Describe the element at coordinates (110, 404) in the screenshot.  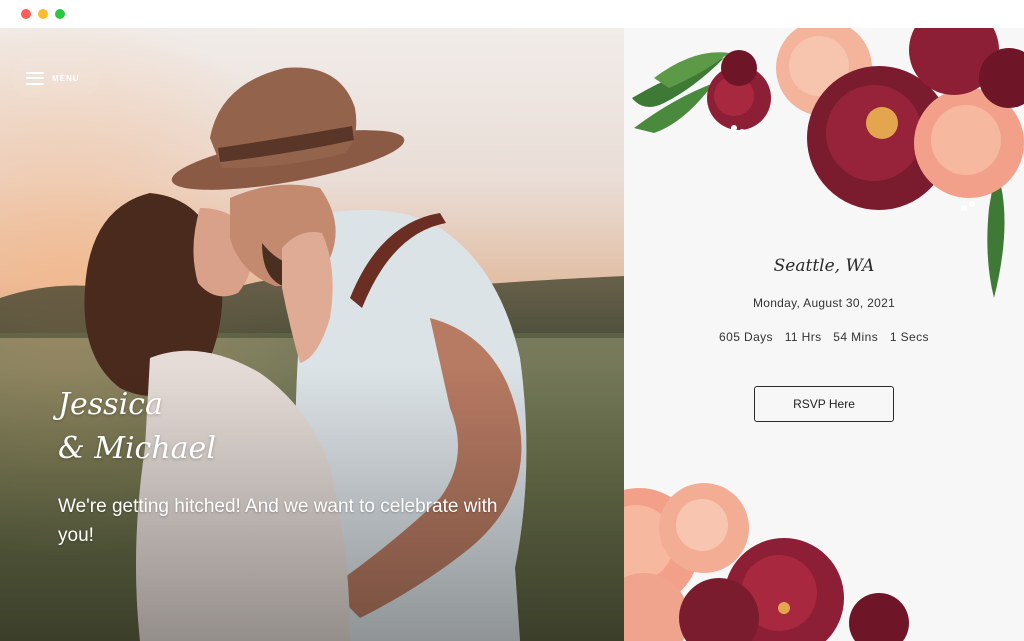
I see `names-line-1: Jessica` at that location.